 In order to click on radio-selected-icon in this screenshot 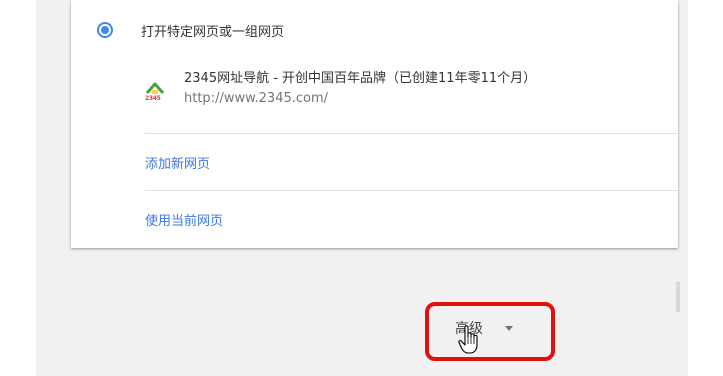, I will do `click(105, 30)`.